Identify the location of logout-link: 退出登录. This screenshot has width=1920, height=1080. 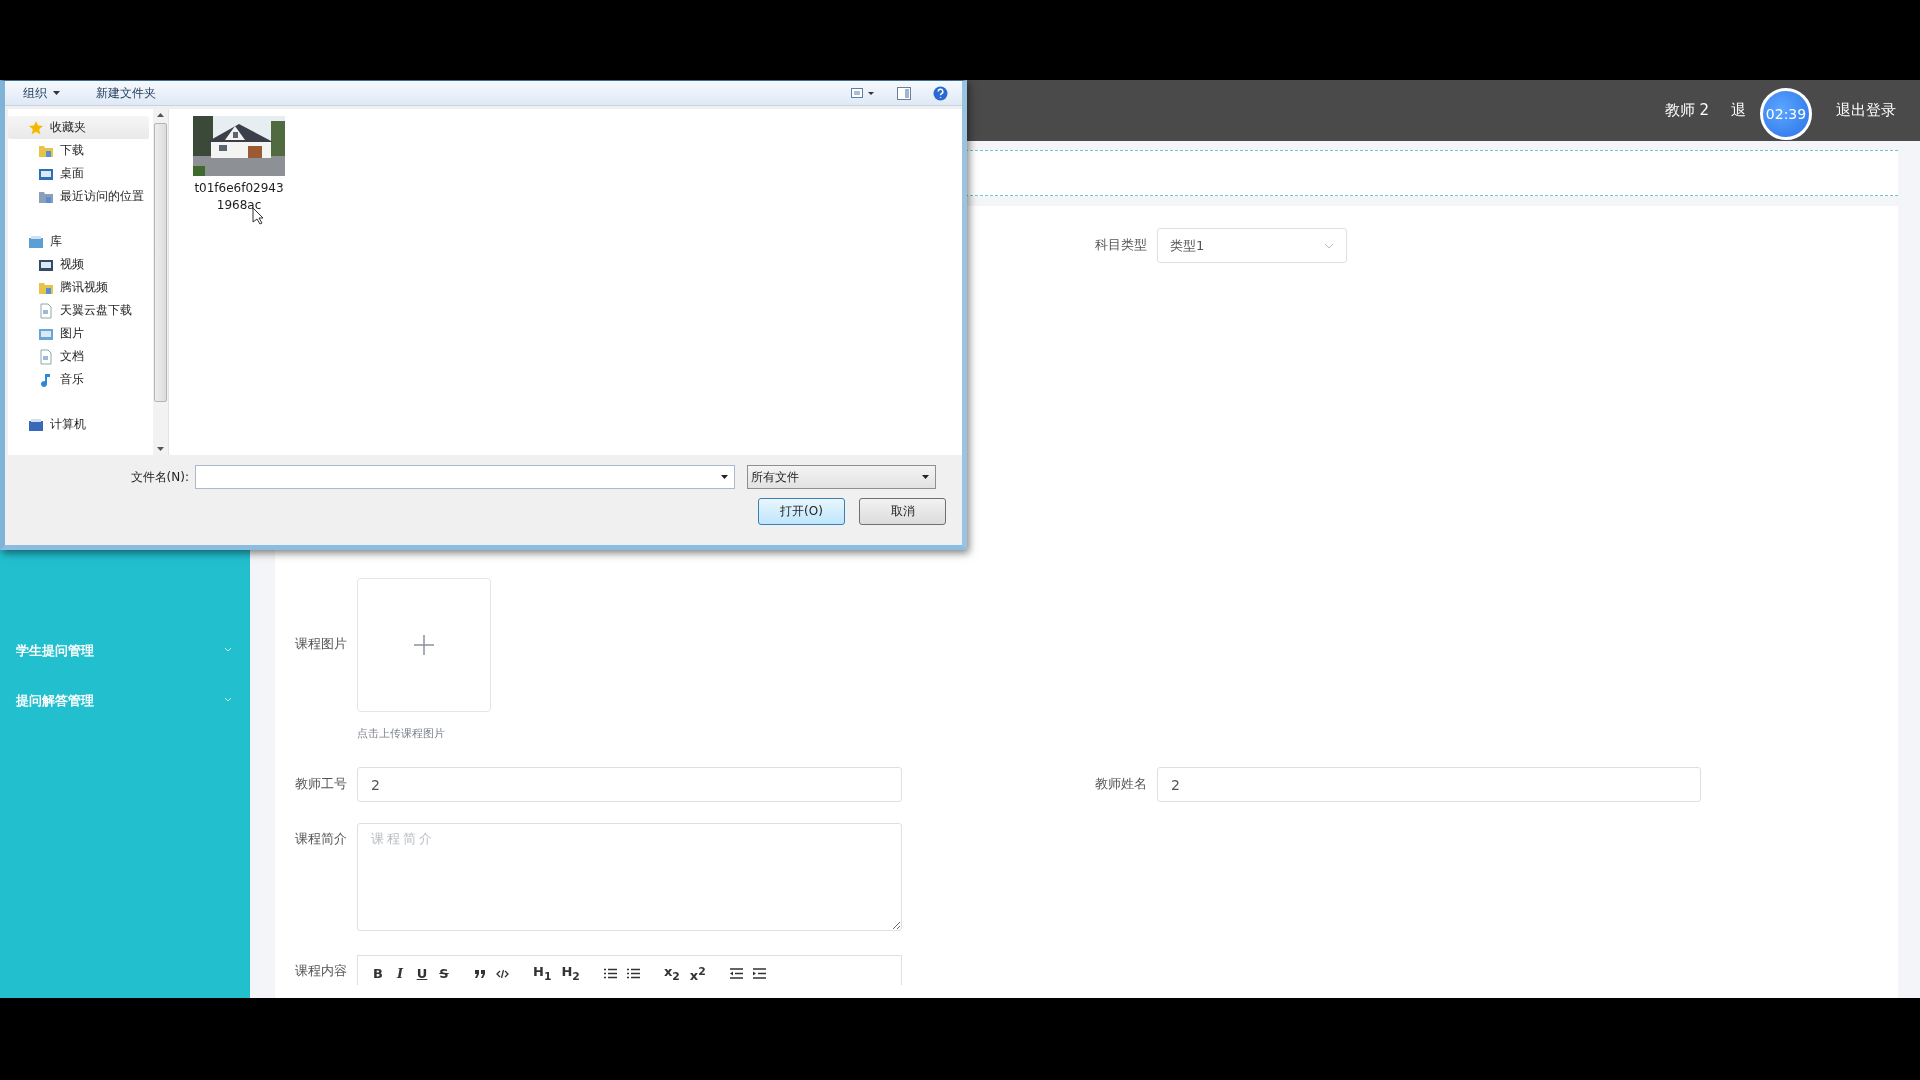
(1866, 110).